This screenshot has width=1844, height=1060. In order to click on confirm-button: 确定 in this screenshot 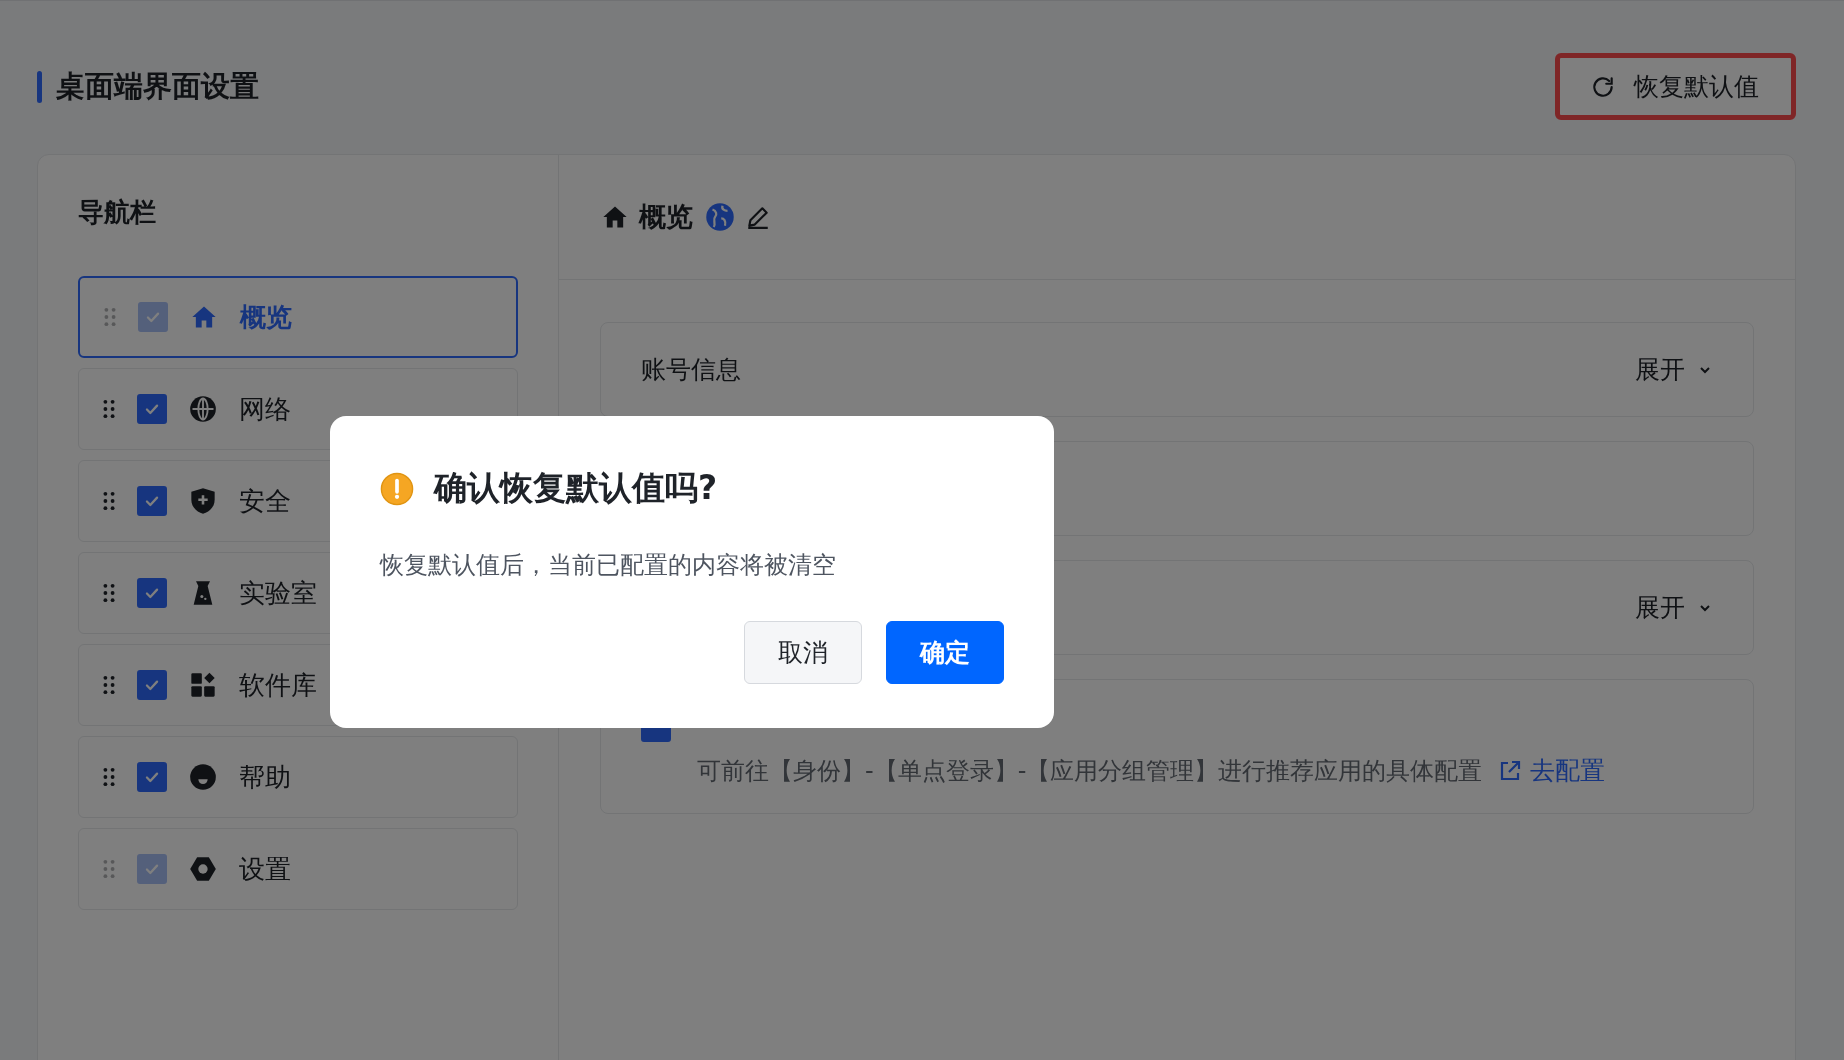, I will do `click(945, 652)`.